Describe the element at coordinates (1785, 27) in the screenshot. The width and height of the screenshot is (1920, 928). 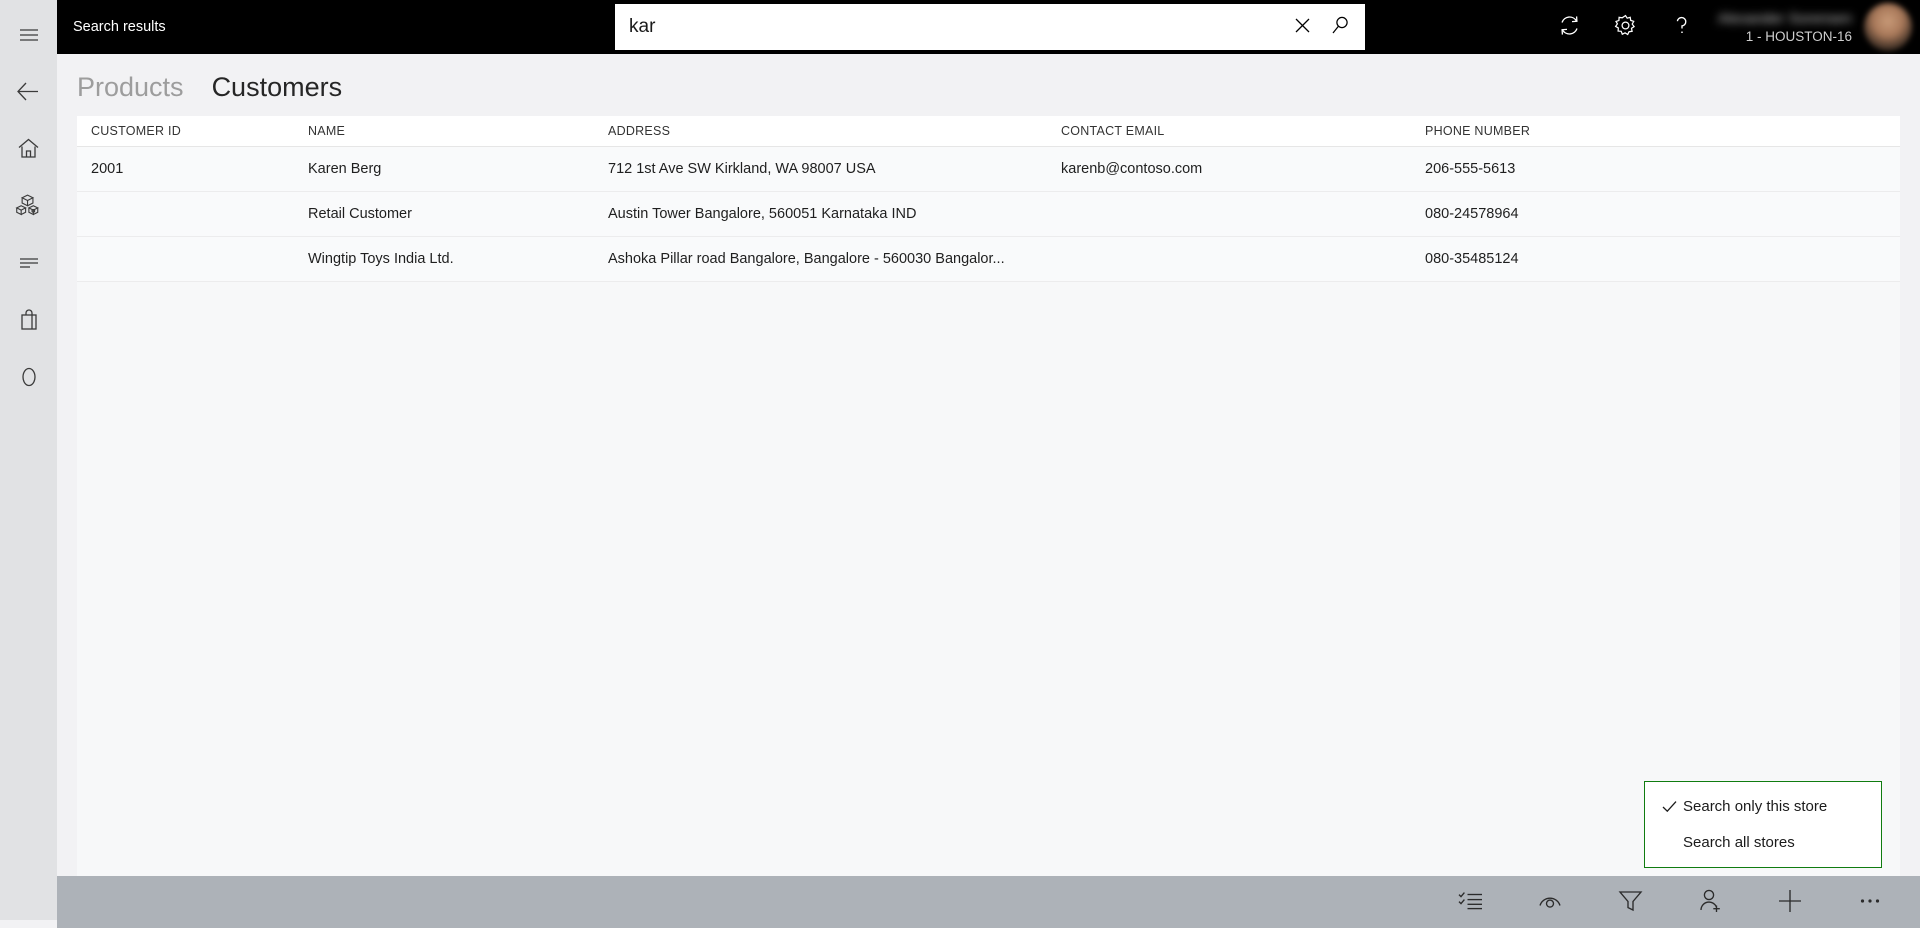
I see `user-info: Alexander Sorensen 1 - HOUSTON-16` at that location.